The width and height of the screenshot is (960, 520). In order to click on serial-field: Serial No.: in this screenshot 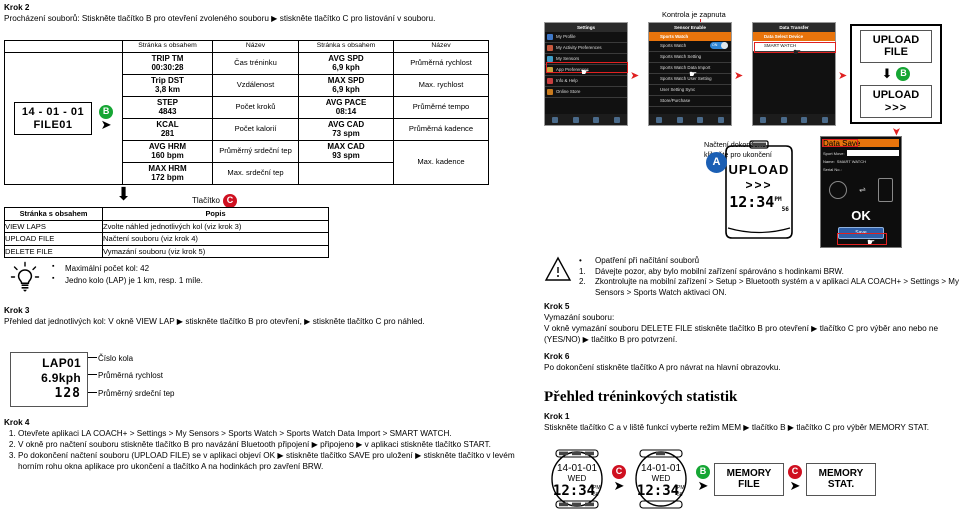, I will do `click(861, 169)`.